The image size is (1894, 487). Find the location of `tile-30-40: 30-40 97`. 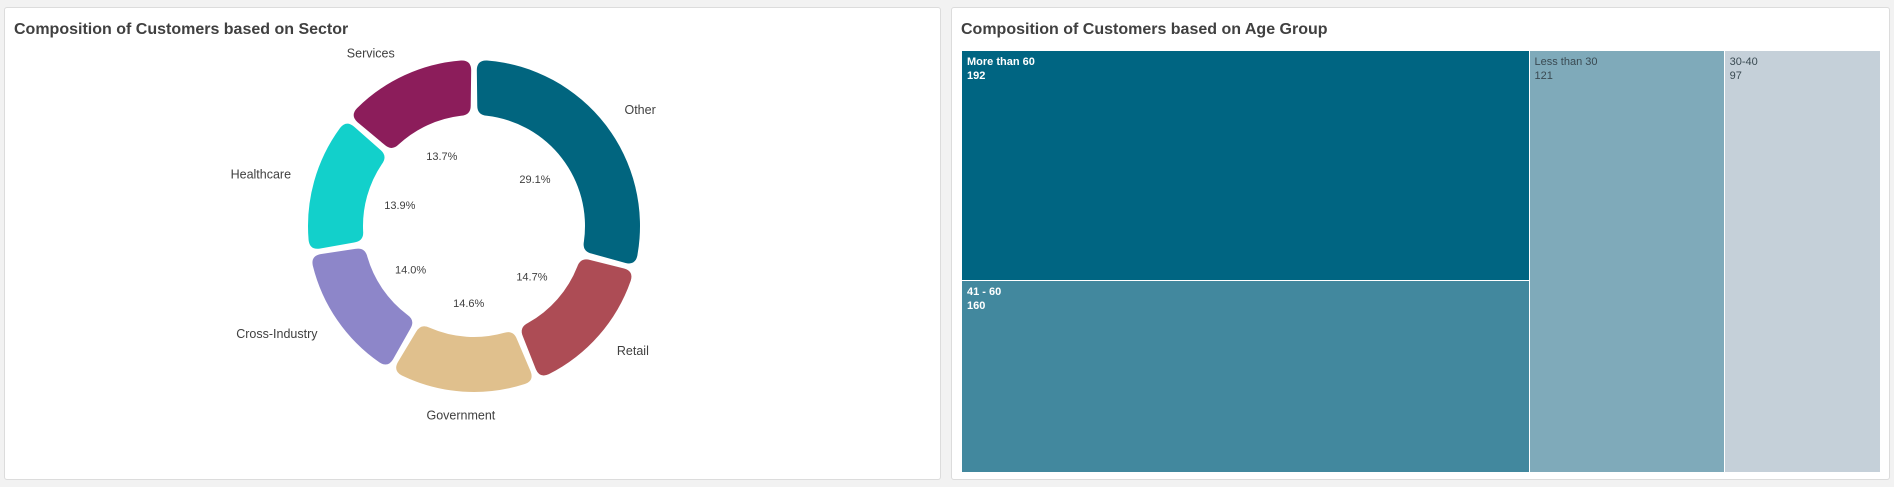

tile-30-40: 30-40 97 is located at coordinates (1802, 262).